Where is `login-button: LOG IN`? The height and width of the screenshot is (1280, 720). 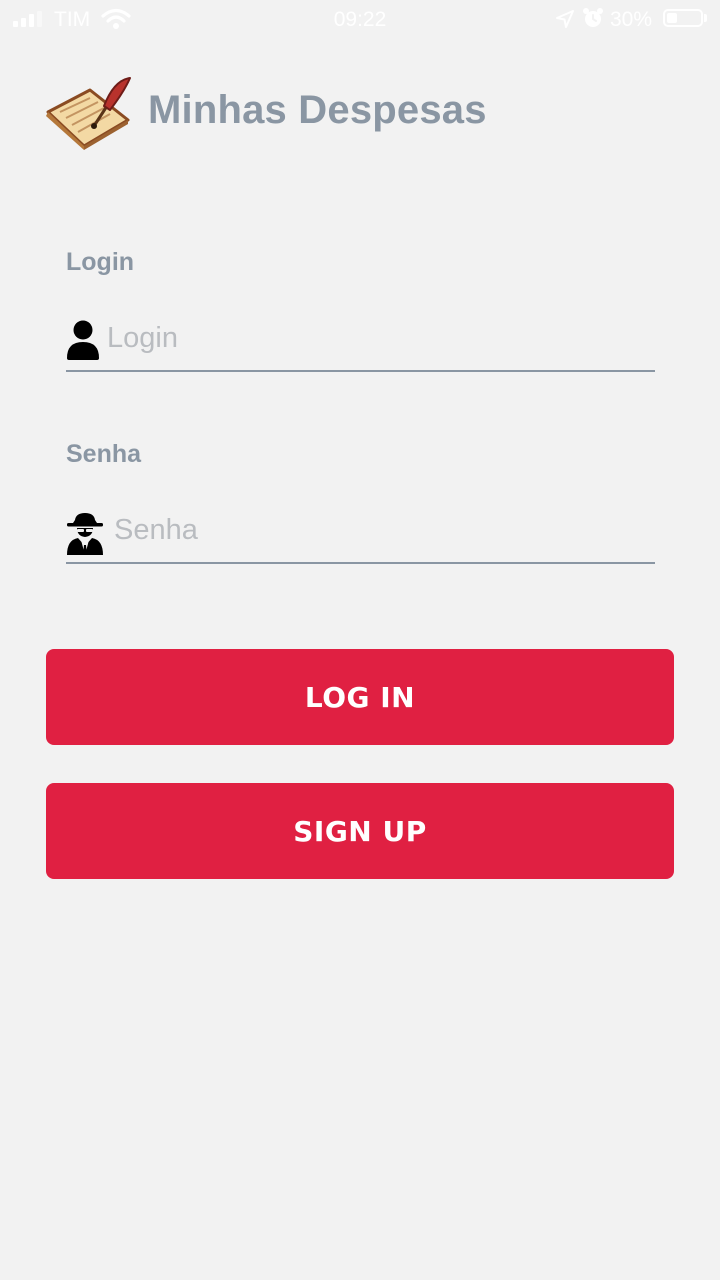
login-button: LOG IN is located at coordinates (360, 697).